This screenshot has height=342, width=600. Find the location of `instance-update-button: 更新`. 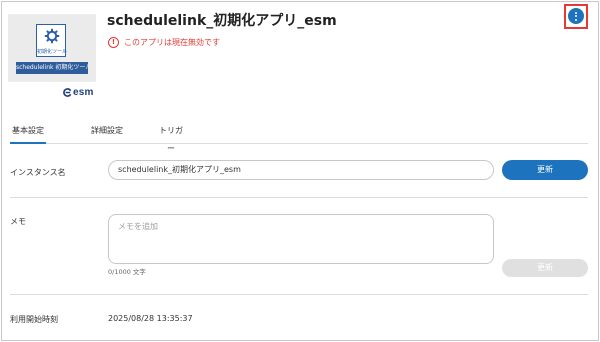

instance-update-button: 更新 is located at coordinates (545, 170).